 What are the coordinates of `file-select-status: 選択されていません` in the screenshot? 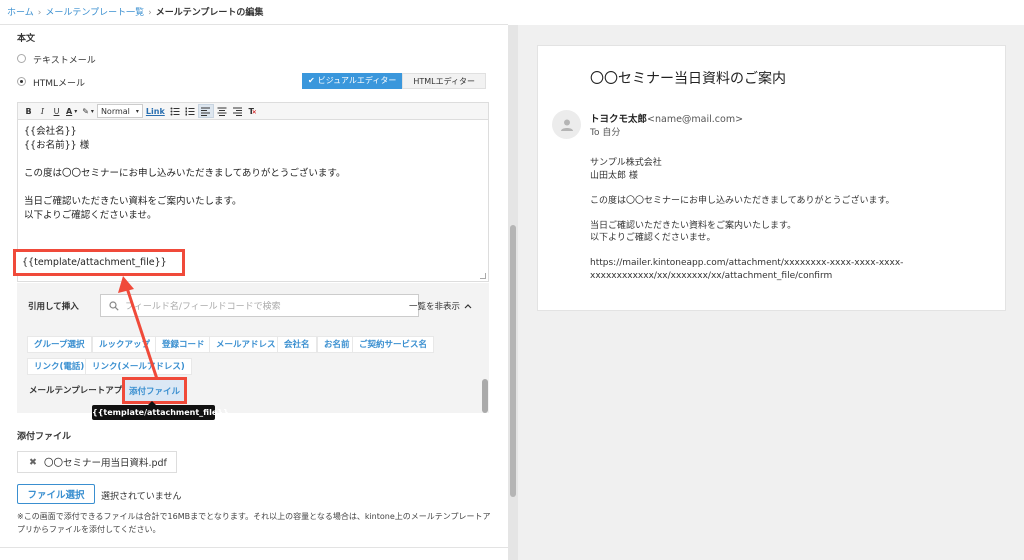 It's located at (141, 497).